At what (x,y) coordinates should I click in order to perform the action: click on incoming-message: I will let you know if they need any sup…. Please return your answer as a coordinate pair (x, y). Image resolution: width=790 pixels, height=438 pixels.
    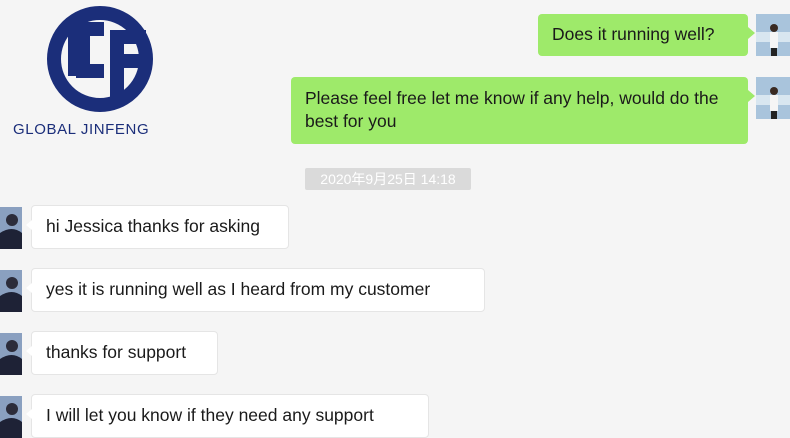
    Looking at the image, I should click on (227, 416).